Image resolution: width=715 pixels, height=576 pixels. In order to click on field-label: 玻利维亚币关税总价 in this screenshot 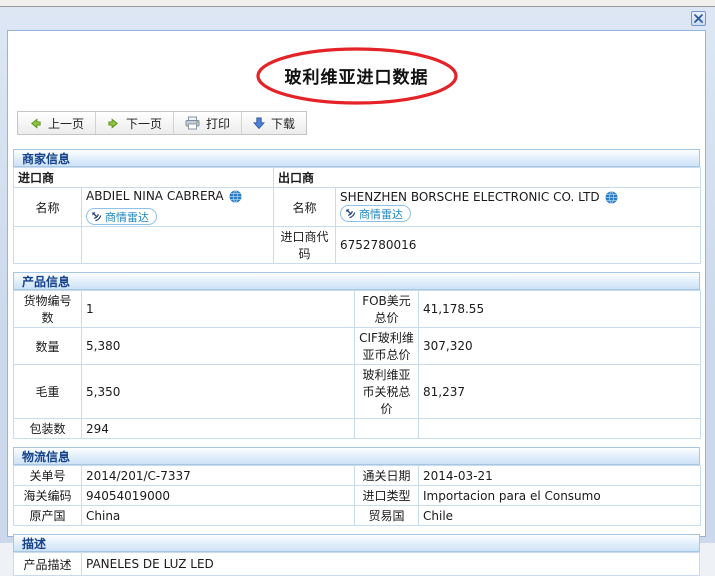, I will do `click(386, 391)`.